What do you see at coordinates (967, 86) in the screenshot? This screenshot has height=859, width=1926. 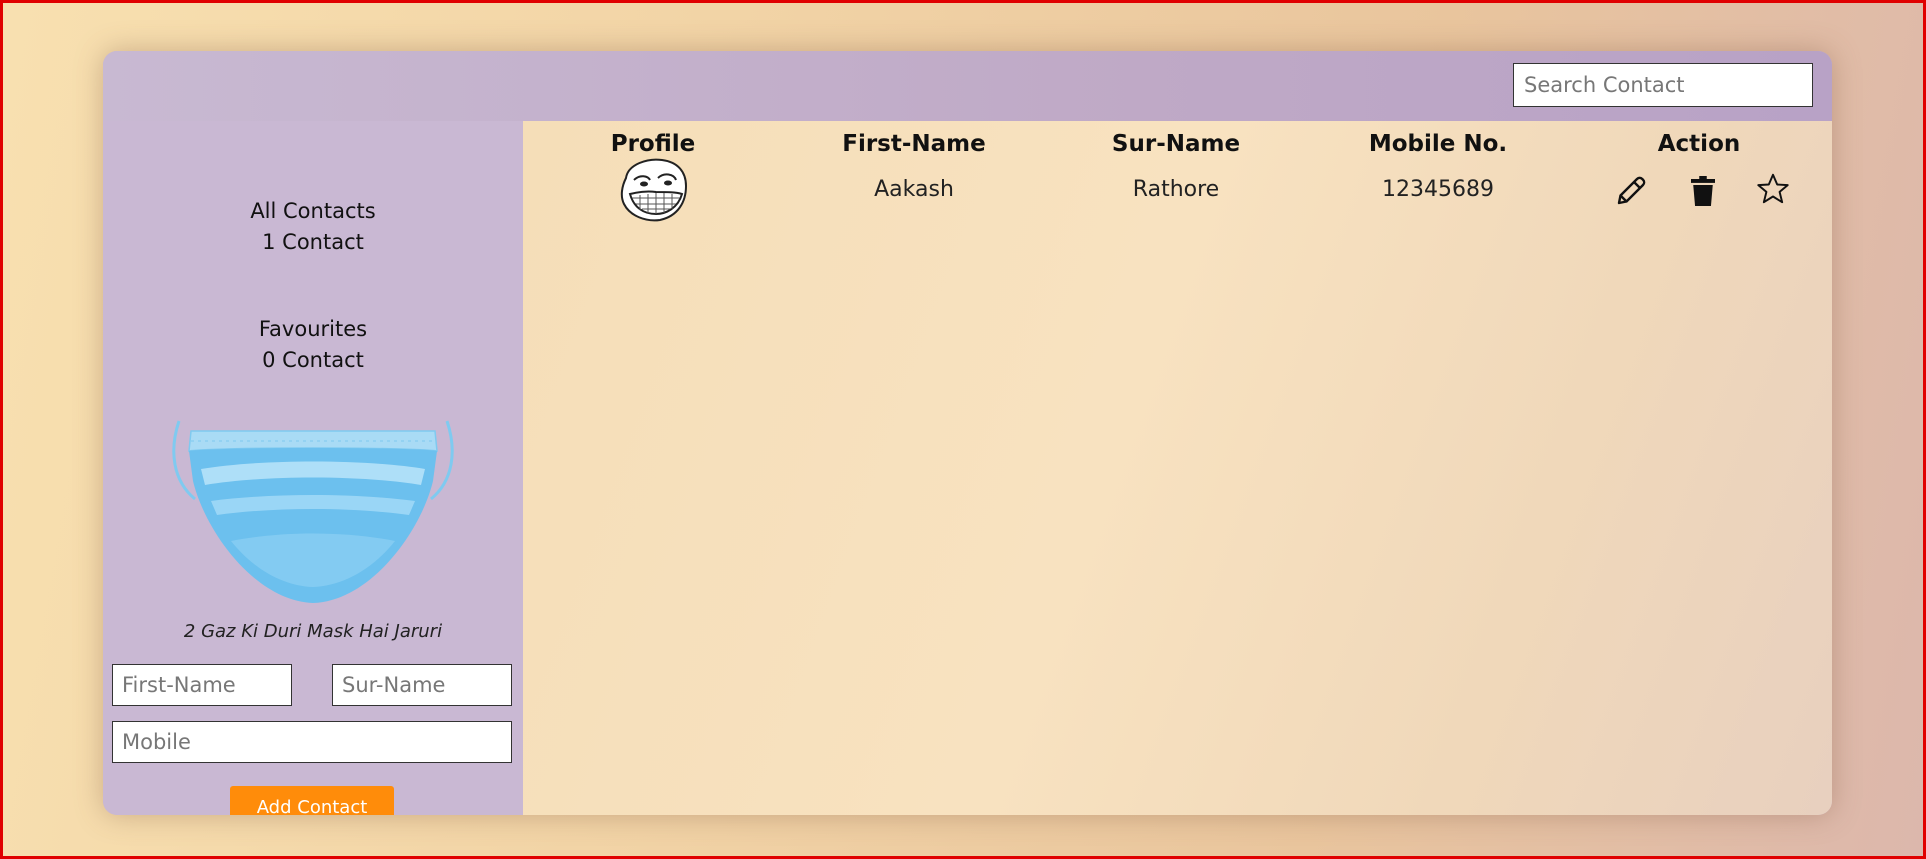 I see `top-bar` at bounding box center [967, 86].